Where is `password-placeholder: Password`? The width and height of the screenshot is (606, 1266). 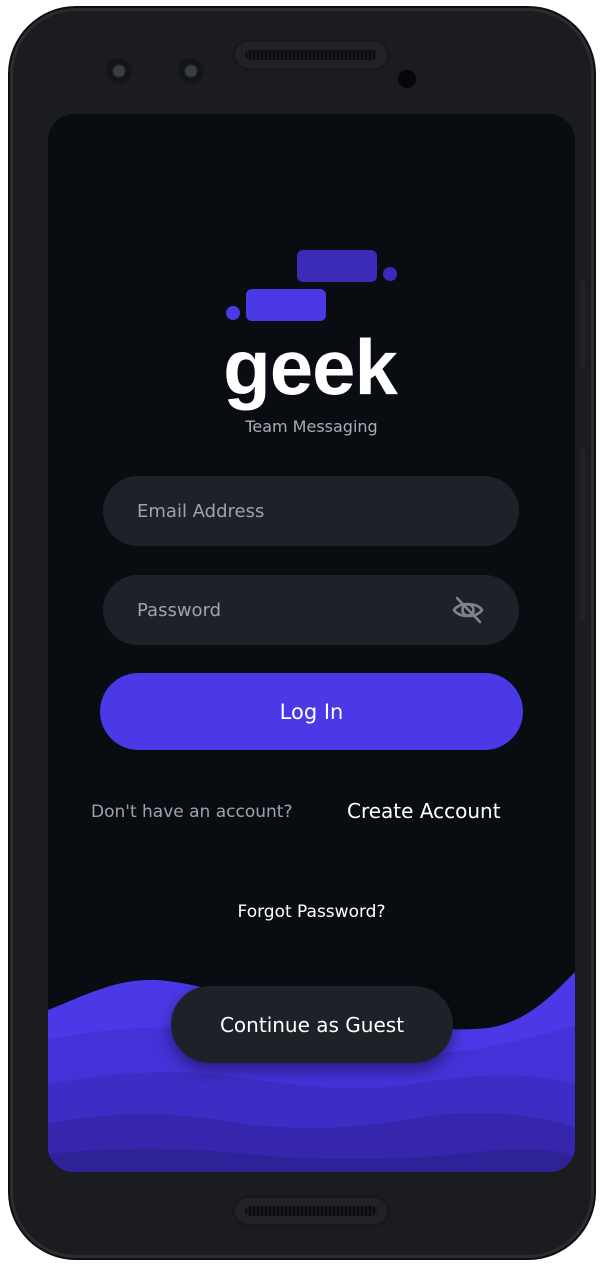 password-placeholder: Password is located at coordinates (179, 610).